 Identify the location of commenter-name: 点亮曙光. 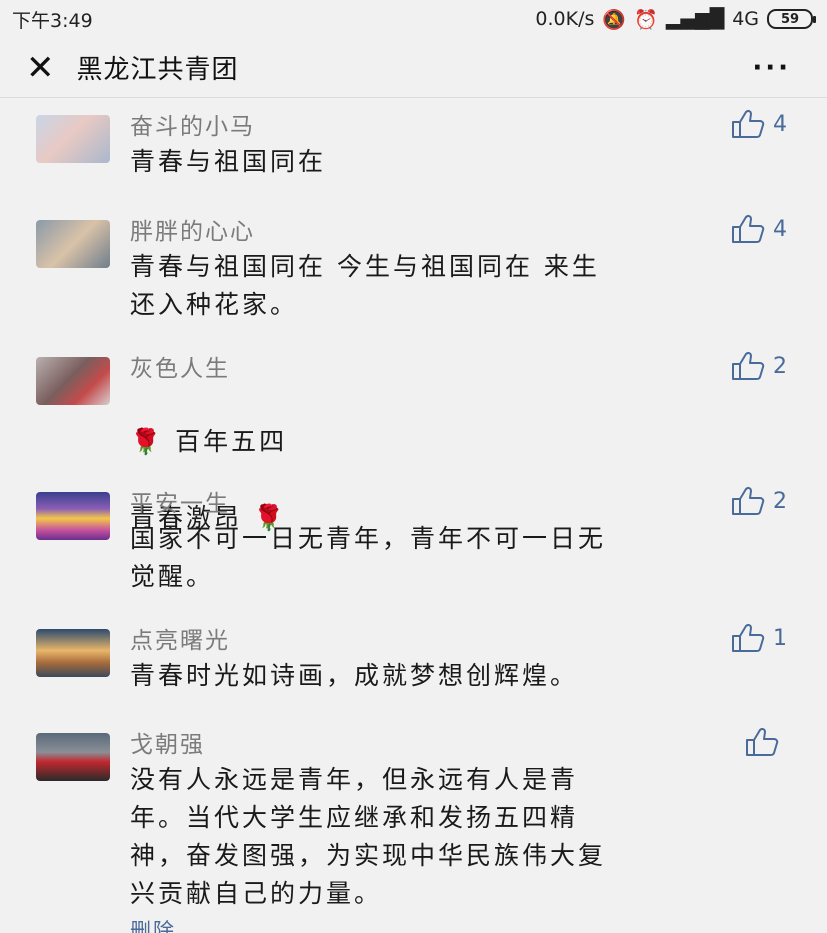
(450, 641).